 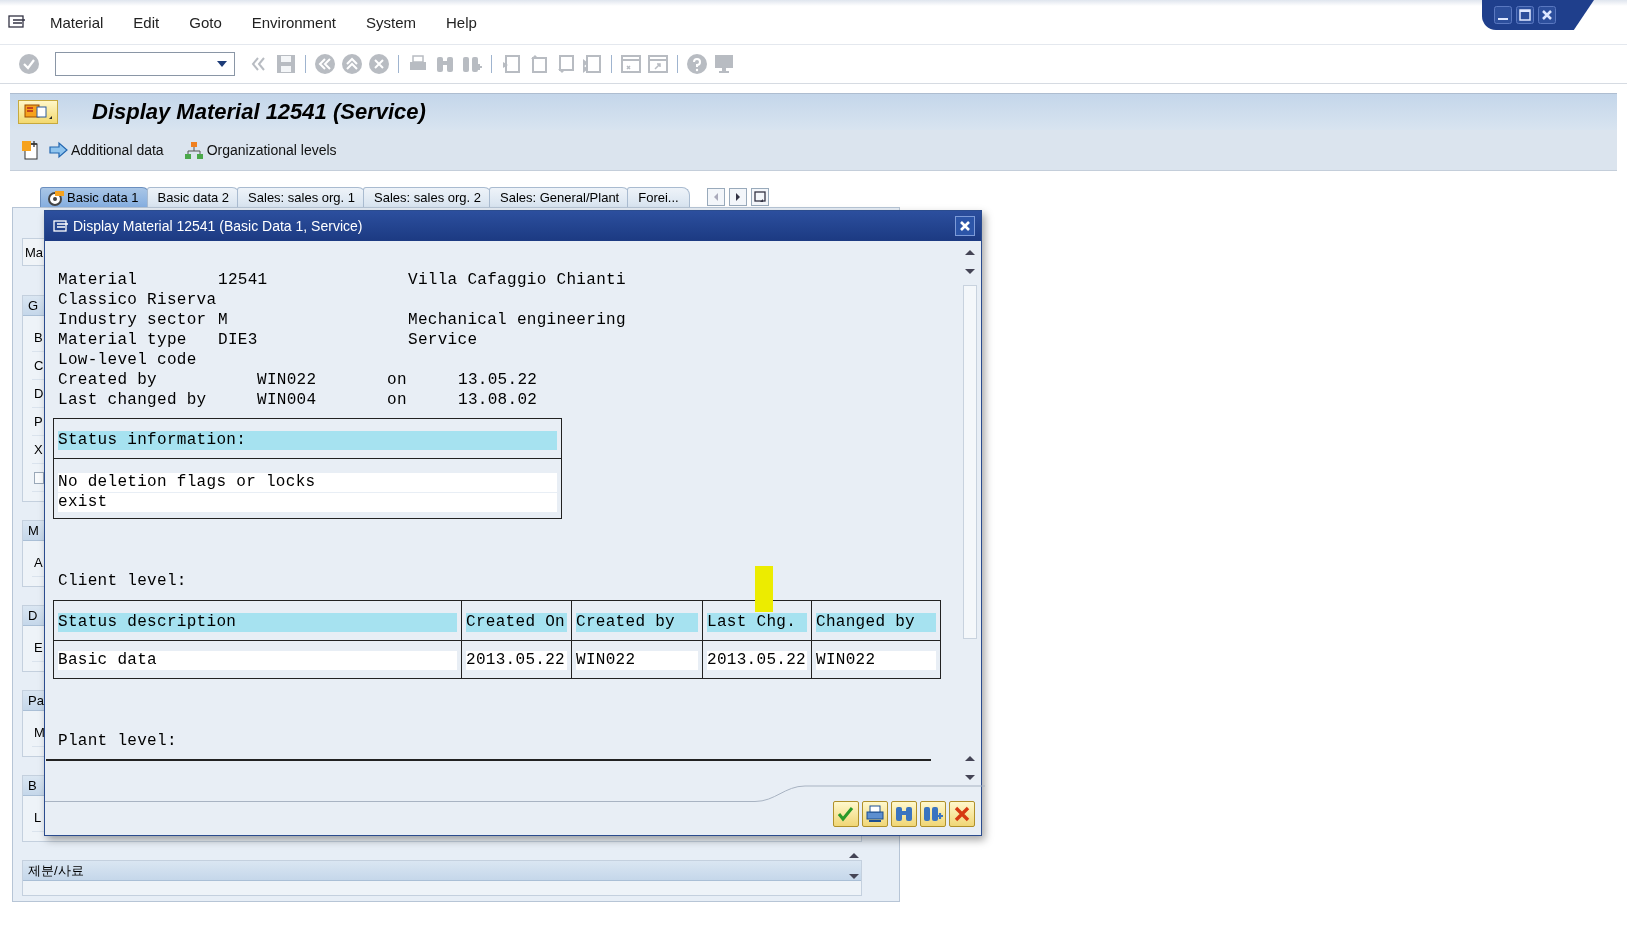 What do you see at coordinates (38, 449) in the screenshot?
I see `field-label: X` at bounding box center [38, 449].